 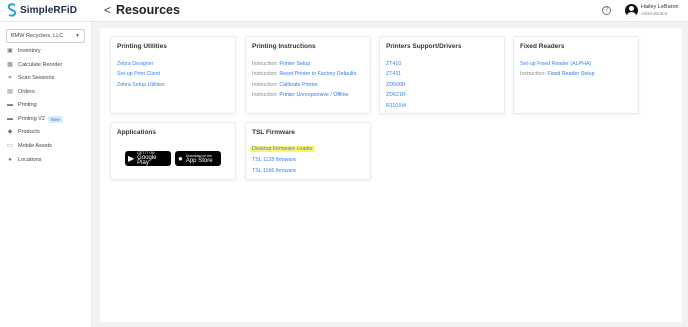 I want to click on grid-icon: ▦, so click(x=10, y=65).